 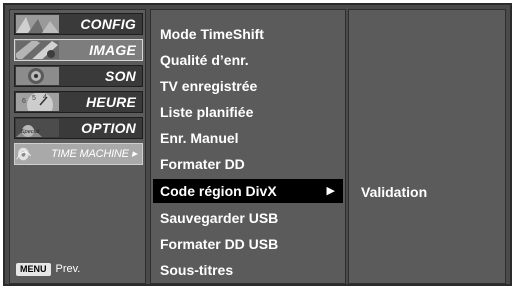 I want to click on option-formater-dd: Formater DD, so click(x=248, y=164).